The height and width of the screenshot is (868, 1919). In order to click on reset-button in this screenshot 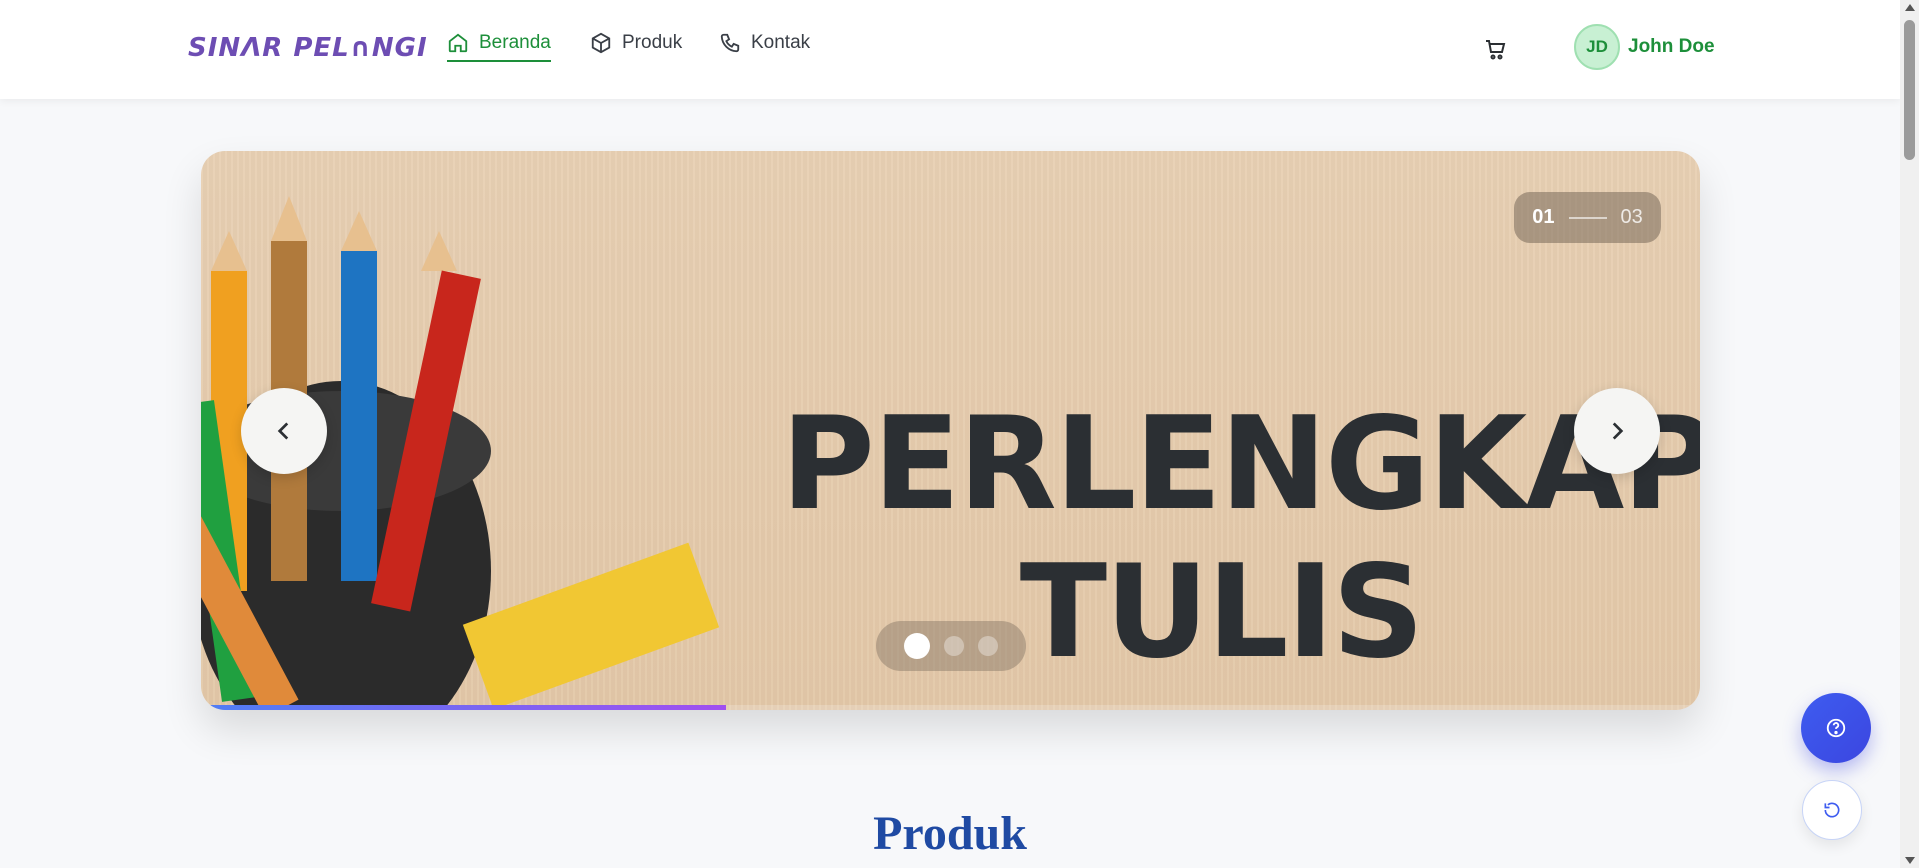, I will do `click(1832, 810)`.